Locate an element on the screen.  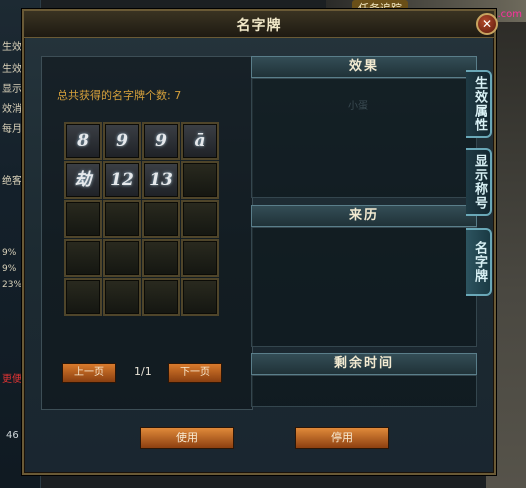
bottom-number: 46 is located at coordinates (12, 435).